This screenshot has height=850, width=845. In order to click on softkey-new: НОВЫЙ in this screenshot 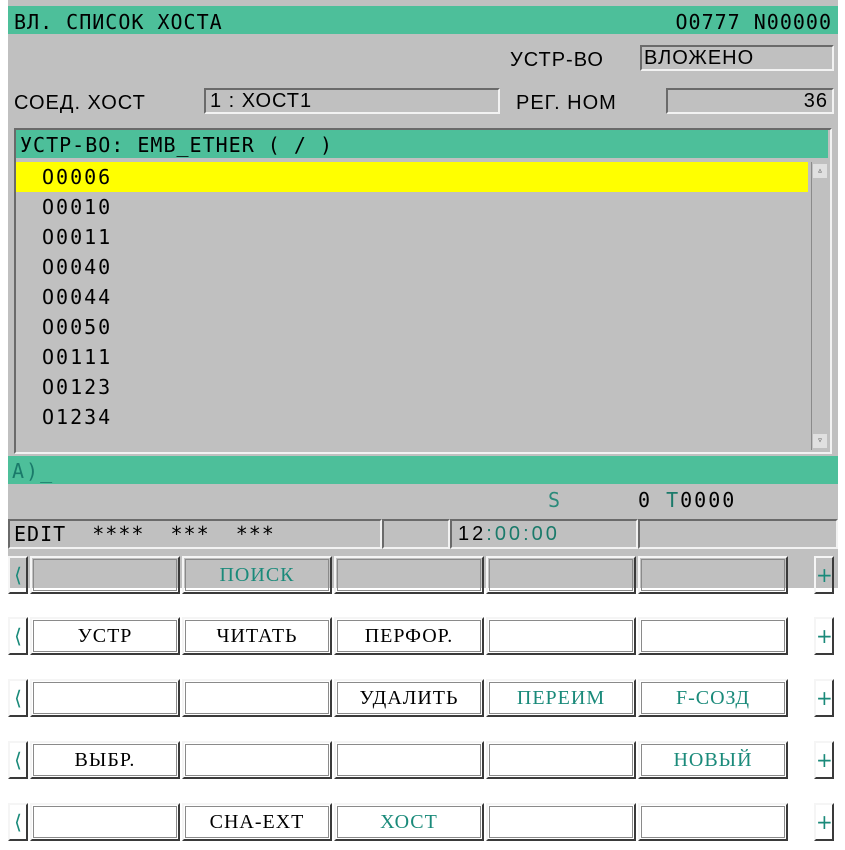, I will do `click(713, 760)`.